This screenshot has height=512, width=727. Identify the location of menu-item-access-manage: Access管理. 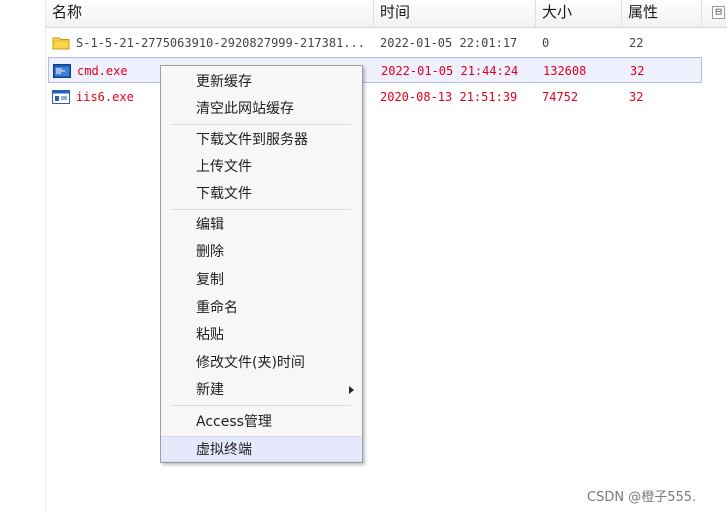
(261, 422).